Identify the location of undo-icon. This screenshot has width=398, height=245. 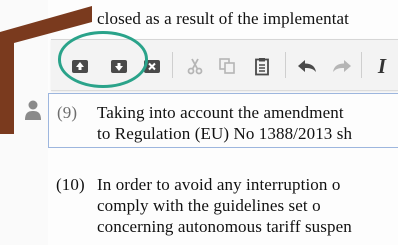
(307, 66).